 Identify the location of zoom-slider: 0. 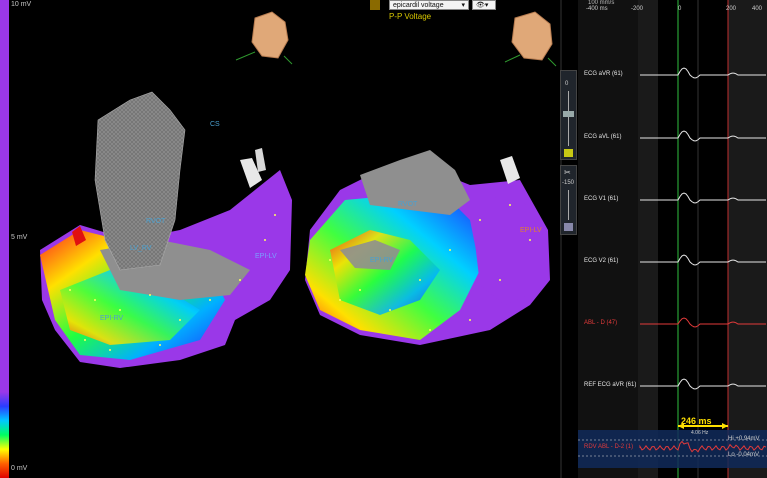
(568, 115).